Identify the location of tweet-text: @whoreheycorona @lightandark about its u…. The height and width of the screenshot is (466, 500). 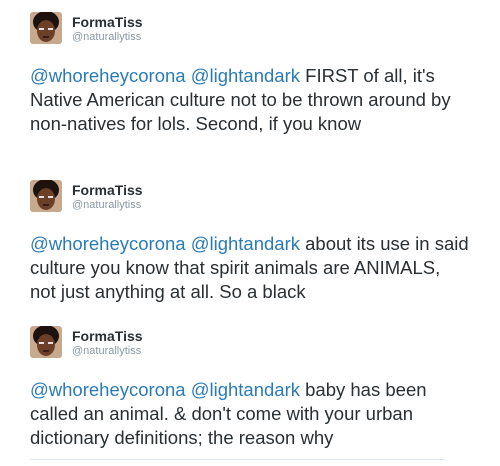
(250, 268).